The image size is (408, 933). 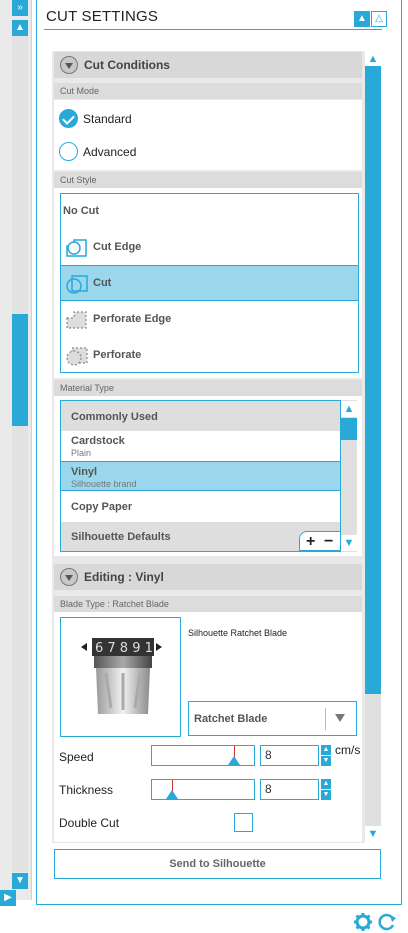 I want to click on add-material-button: +, so click(x=310, y=542).